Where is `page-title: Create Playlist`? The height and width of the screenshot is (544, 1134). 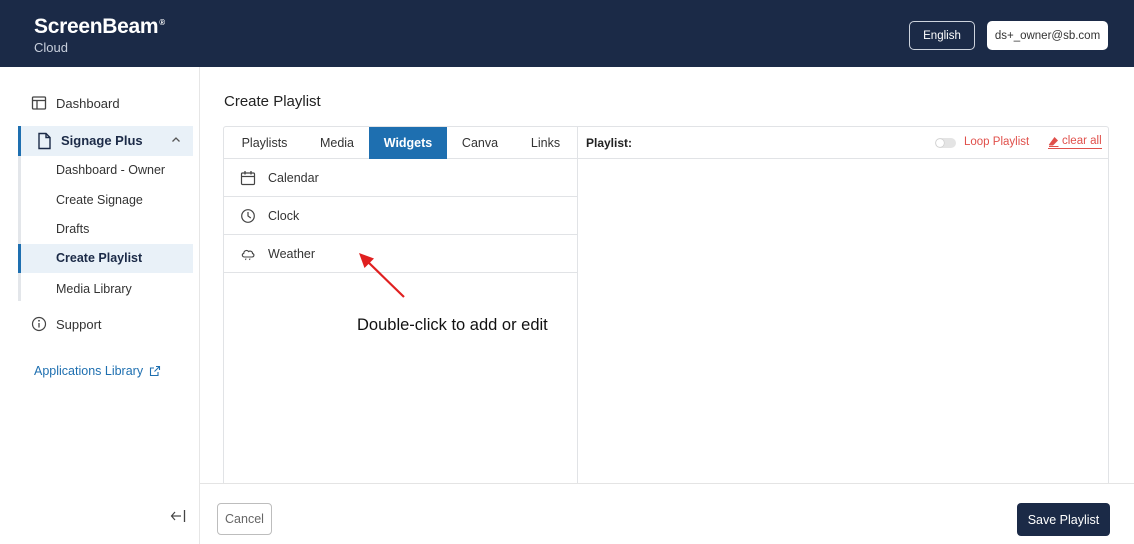
page-title: Create Playlist is located at coordinates (272, 101).